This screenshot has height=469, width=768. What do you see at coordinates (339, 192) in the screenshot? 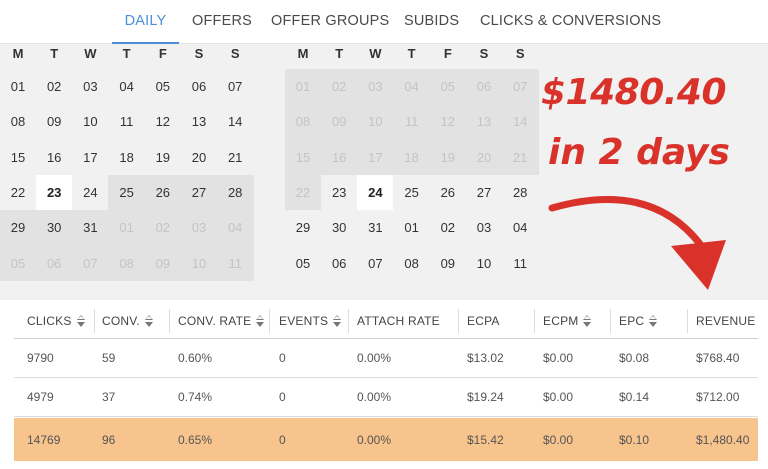
I see `calendar-day: 23` at bounding box center [339, 192].